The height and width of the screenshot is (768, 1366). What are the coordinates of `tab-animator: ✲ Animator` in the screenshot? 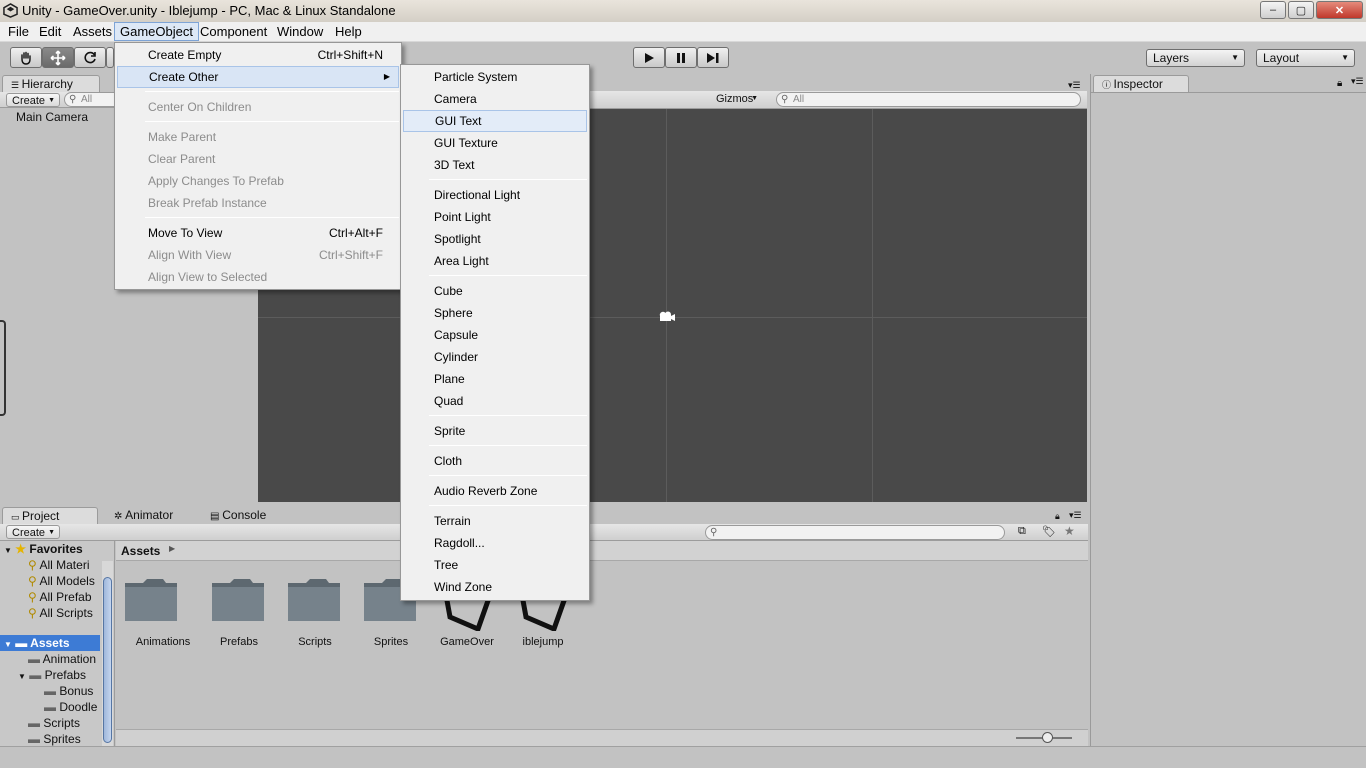 It's located at (151, 515).